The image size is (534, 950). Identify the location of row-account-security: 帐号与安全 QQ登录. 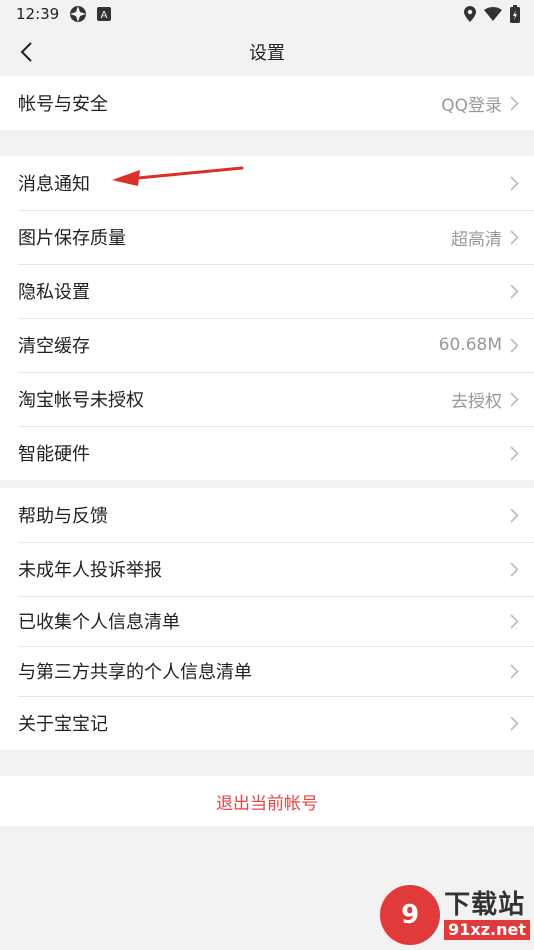
(267, 103).